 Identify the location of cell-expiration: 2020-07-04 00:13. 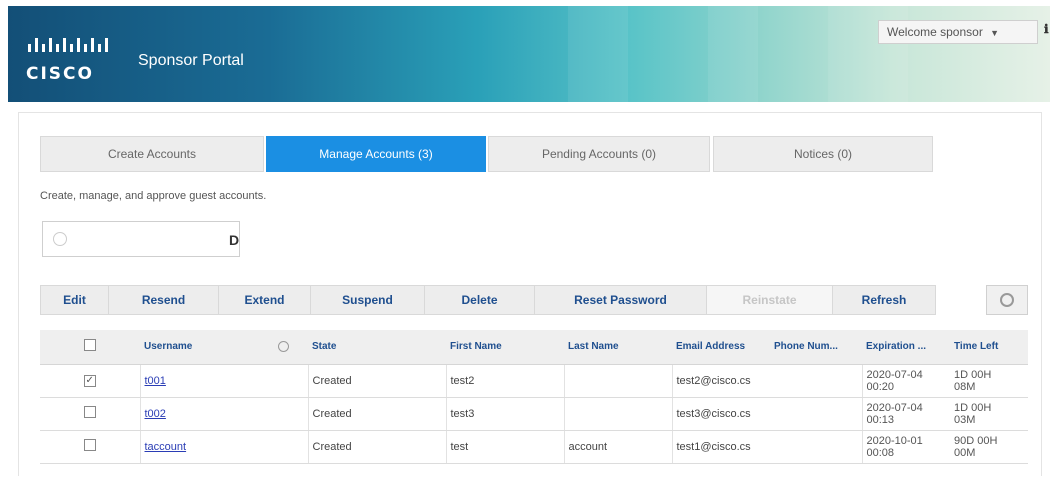
(905, 414).